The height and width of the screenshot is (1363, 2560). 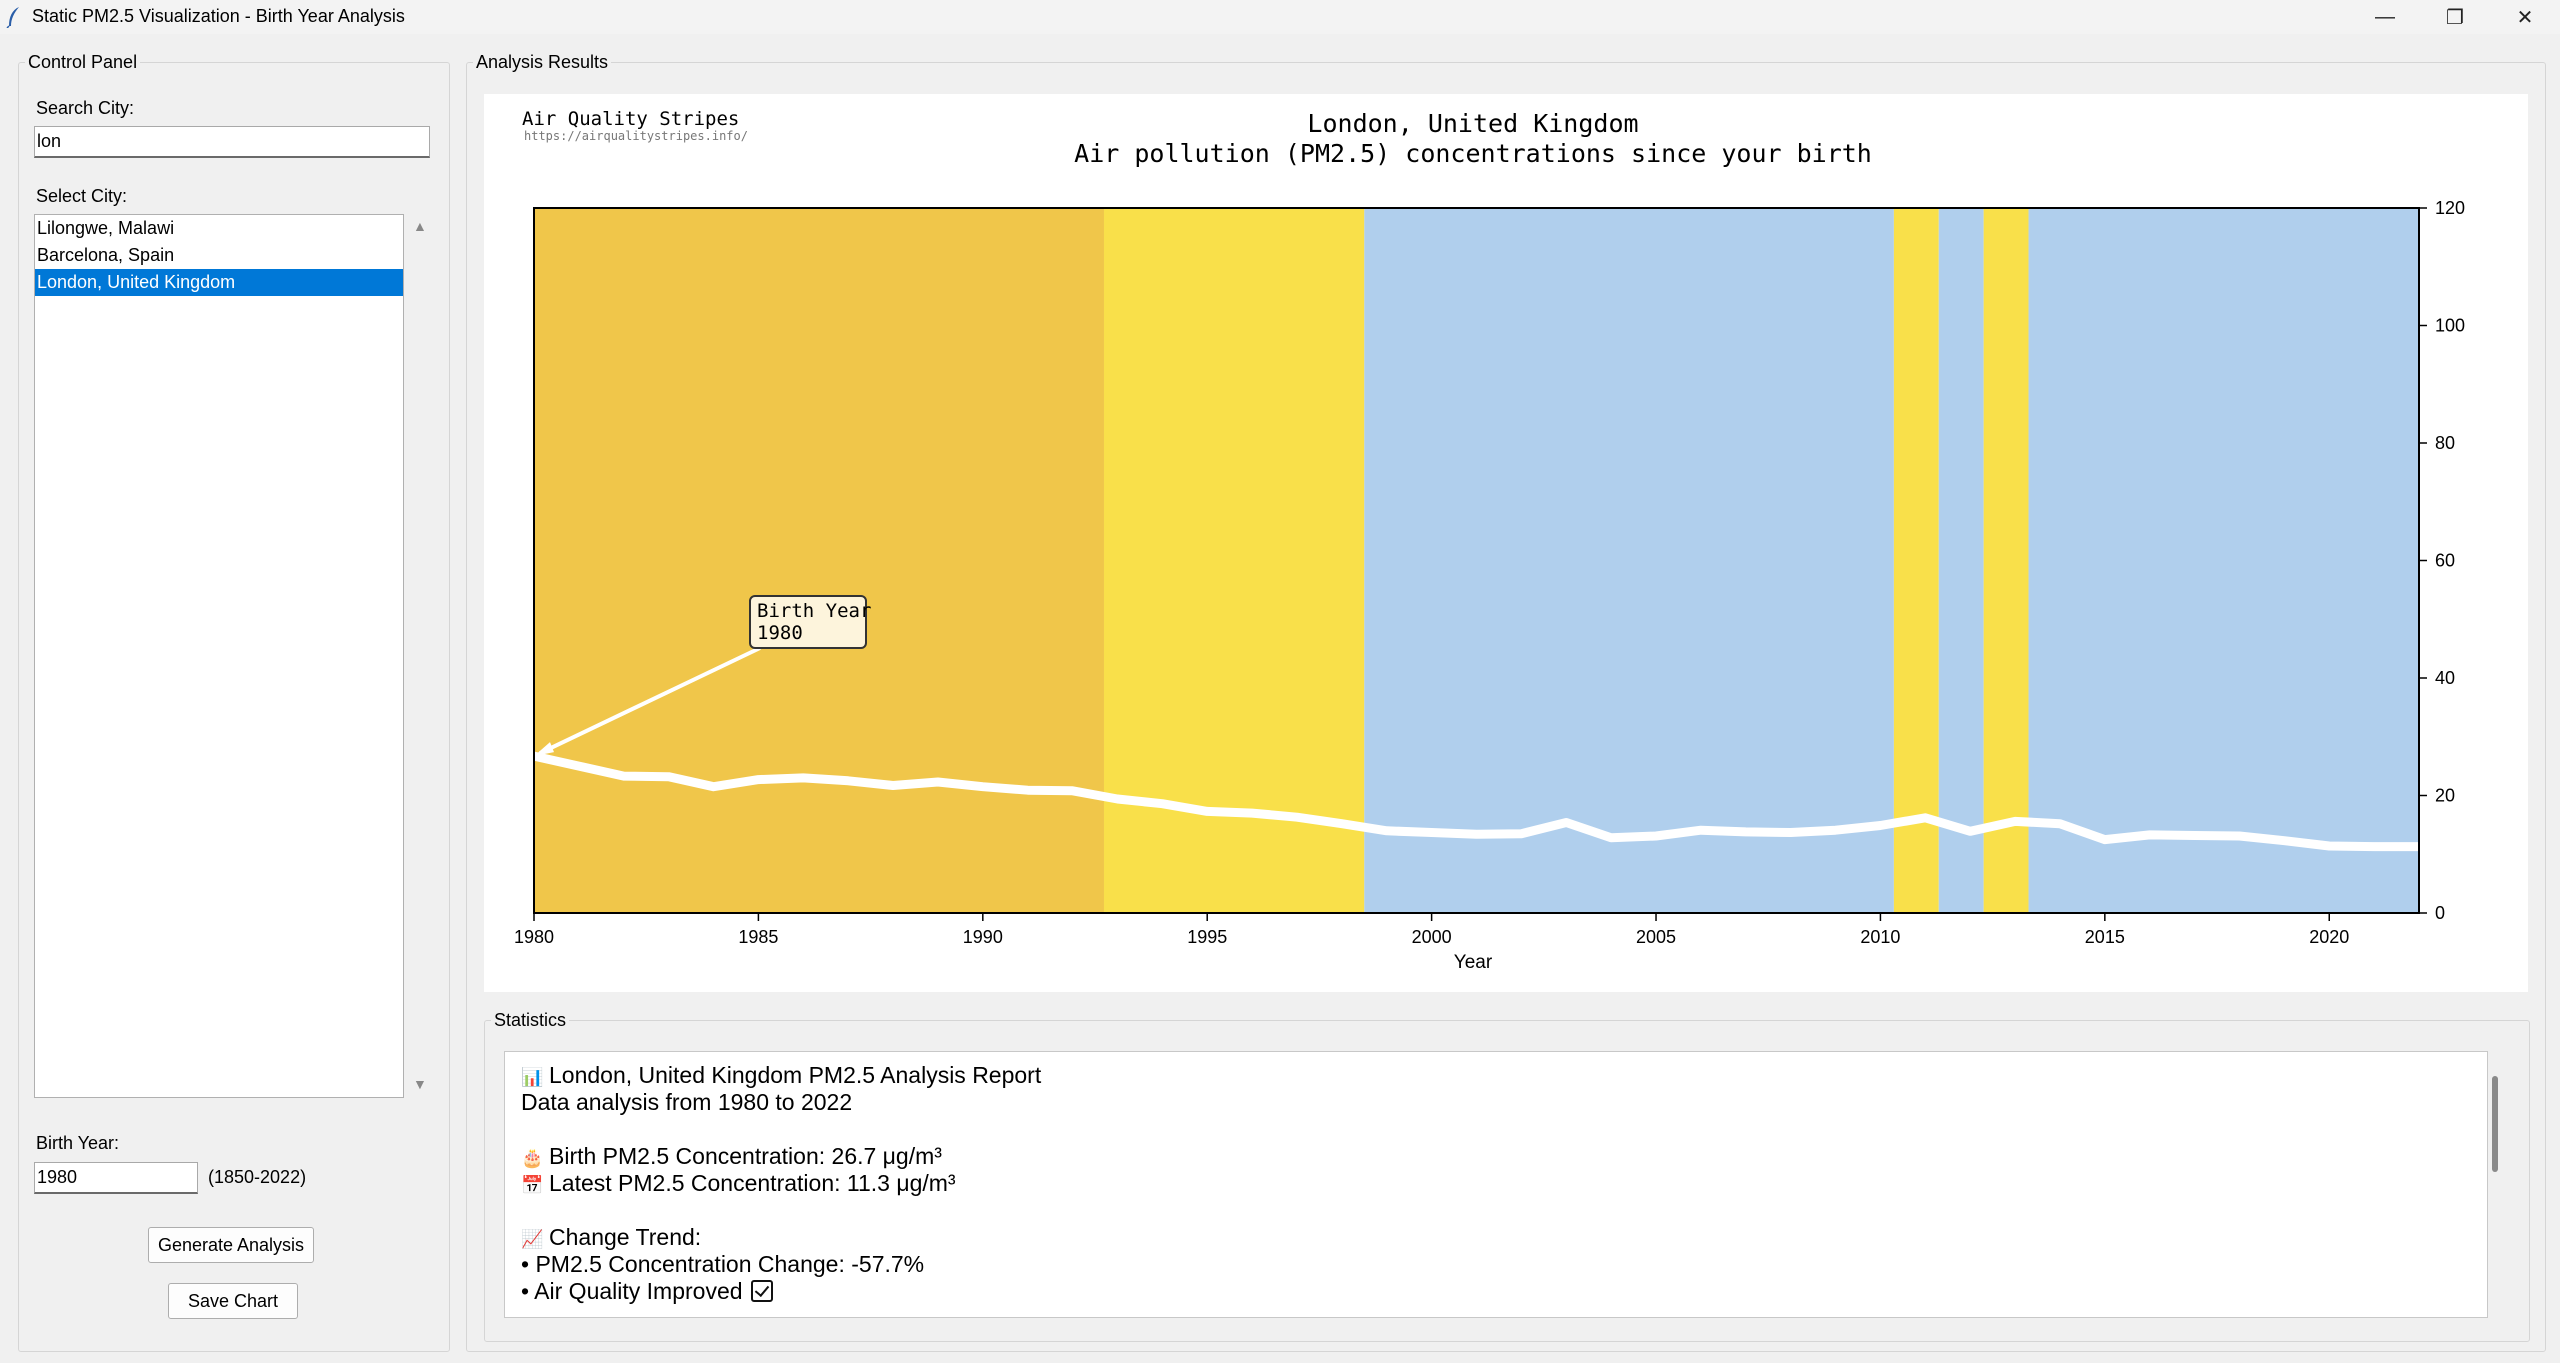 I want to click on statistics-scrollbar-thumb, so click(x=2495, y=1124).